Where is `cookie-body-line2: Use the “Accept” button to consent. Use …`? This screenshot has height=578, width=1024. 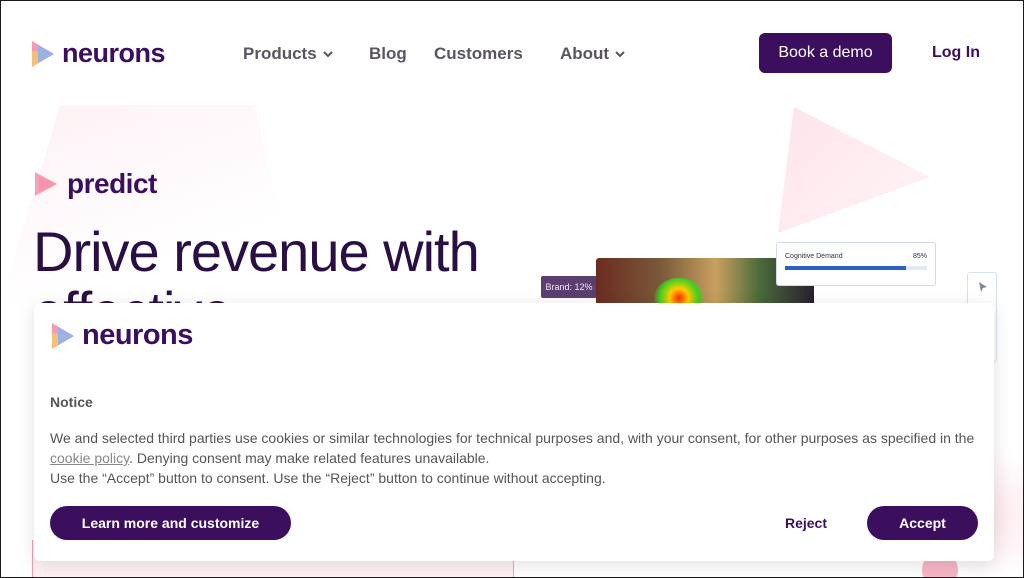
cookie-body-line2: Use the “Accept” button to consent. Use … is located at coordinates (328, 478).